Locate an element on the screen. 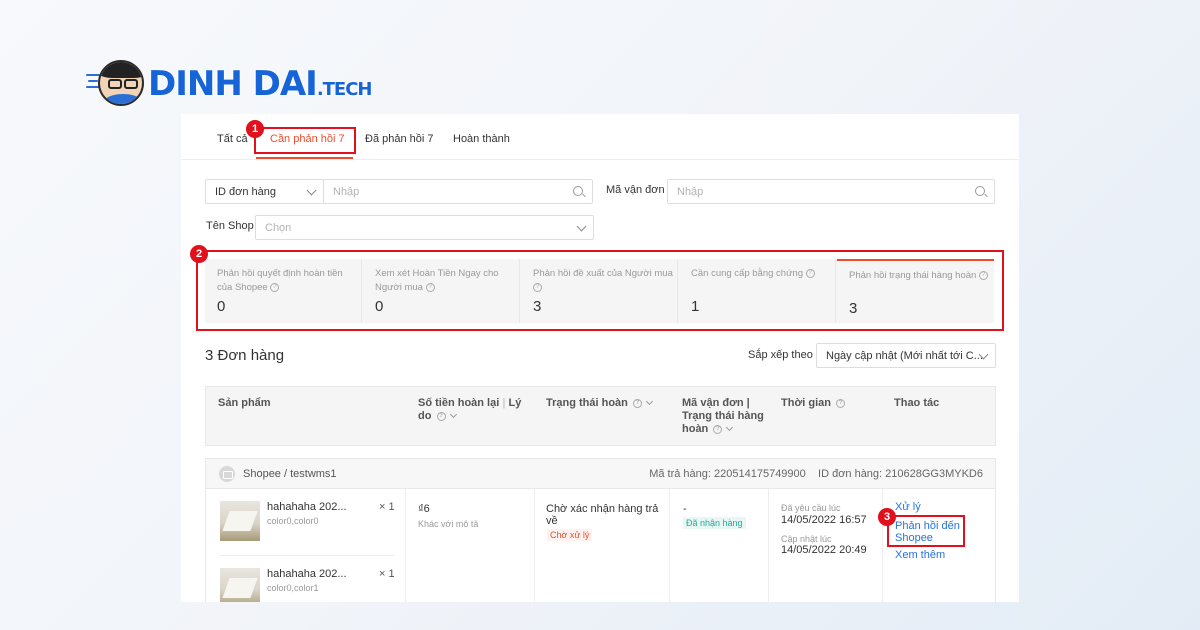  brand-name: DINH DAI.TECH is located at coordinates (260, 84).